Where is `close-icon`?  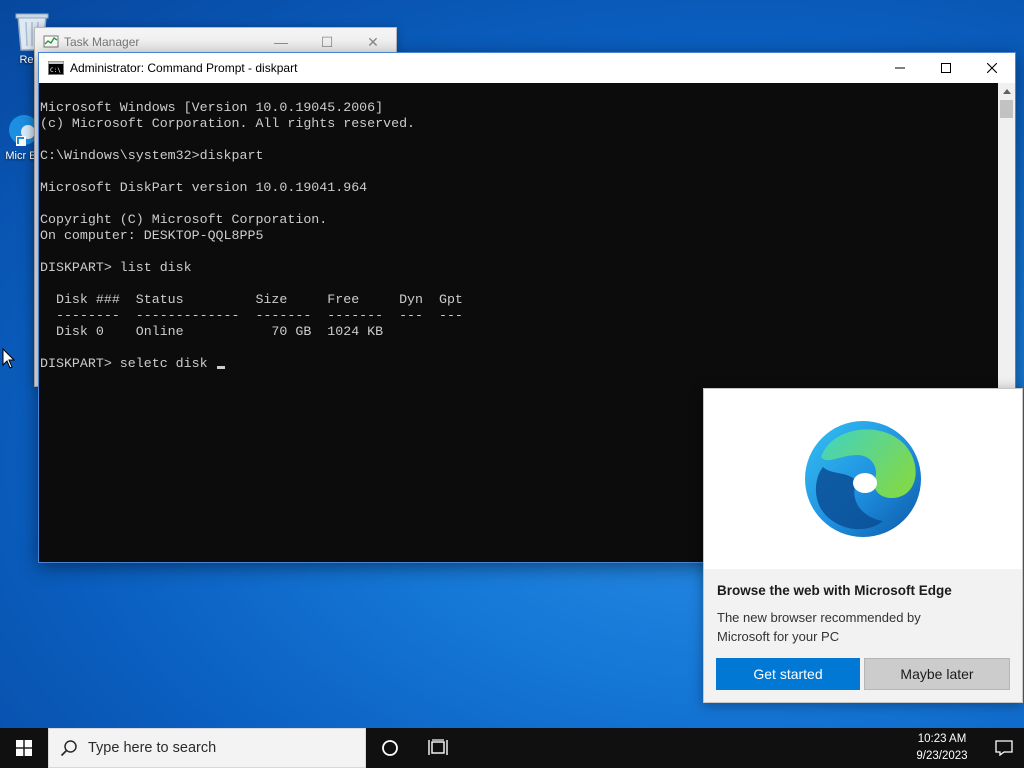
close-icon is located at coordinates (992, 68).